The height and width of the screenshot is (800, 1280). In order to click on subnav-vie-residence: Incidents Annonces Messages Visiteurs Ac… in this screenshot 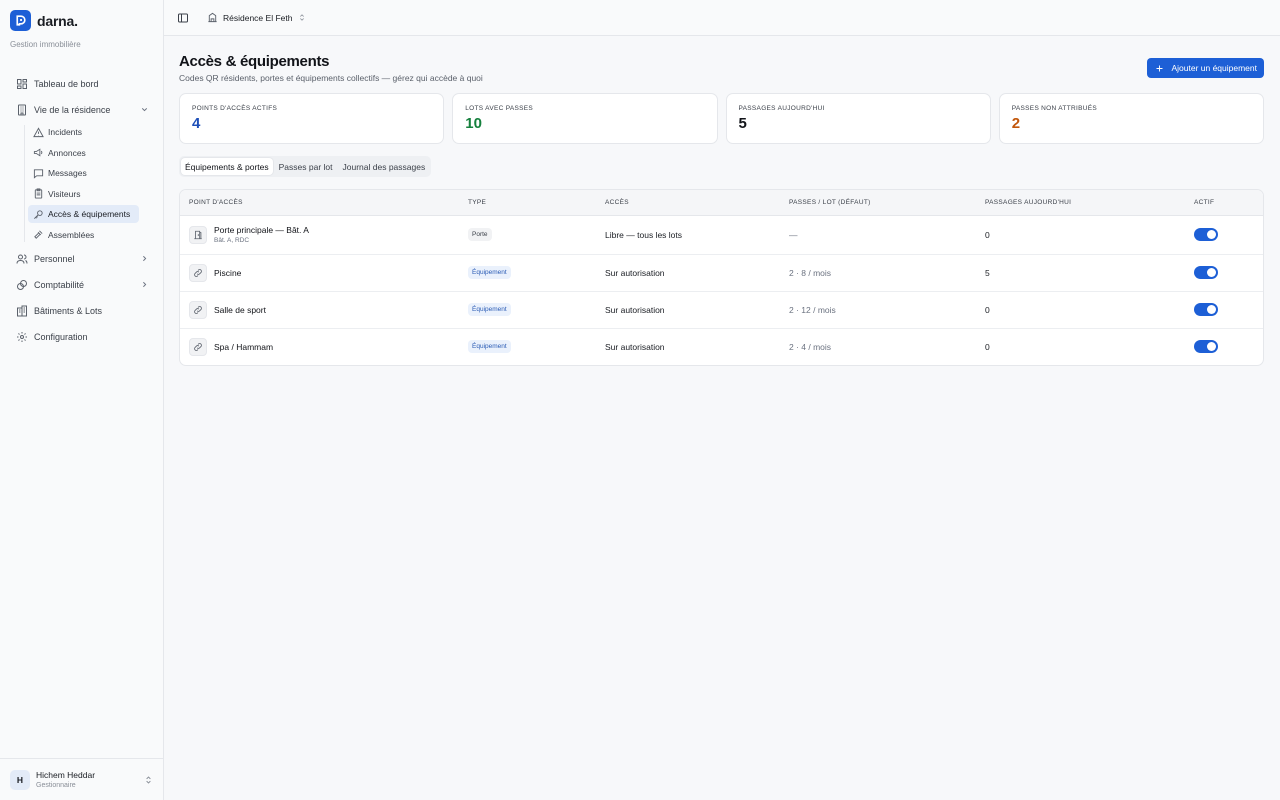, I will do `click(93, 183)`.